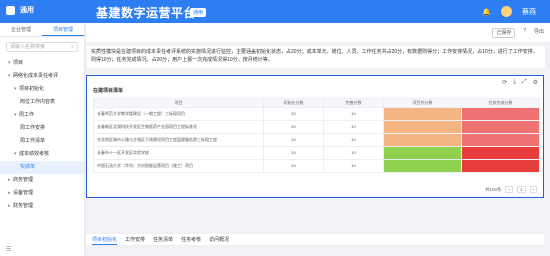  Describe the element at coordinates (28, 167) in the screenshot. I see `tree-item-label: 实绩单` at that location.